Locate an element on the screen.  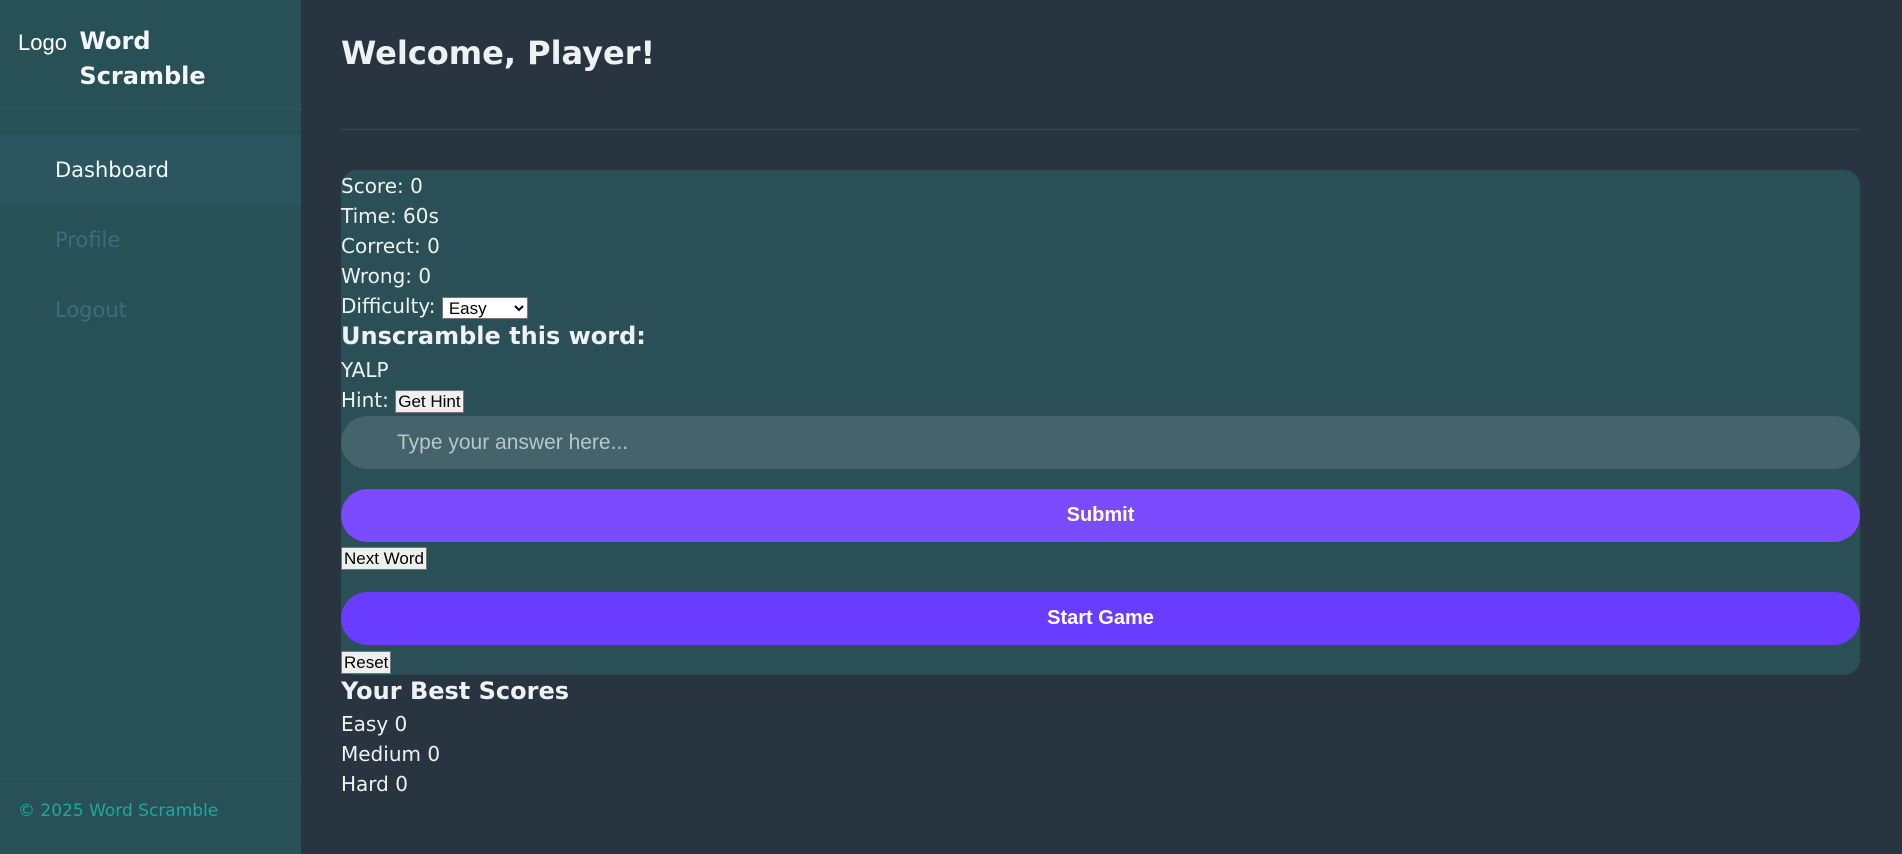
hint-row: Hint: Get Hint is located at coordinates (402, 400).